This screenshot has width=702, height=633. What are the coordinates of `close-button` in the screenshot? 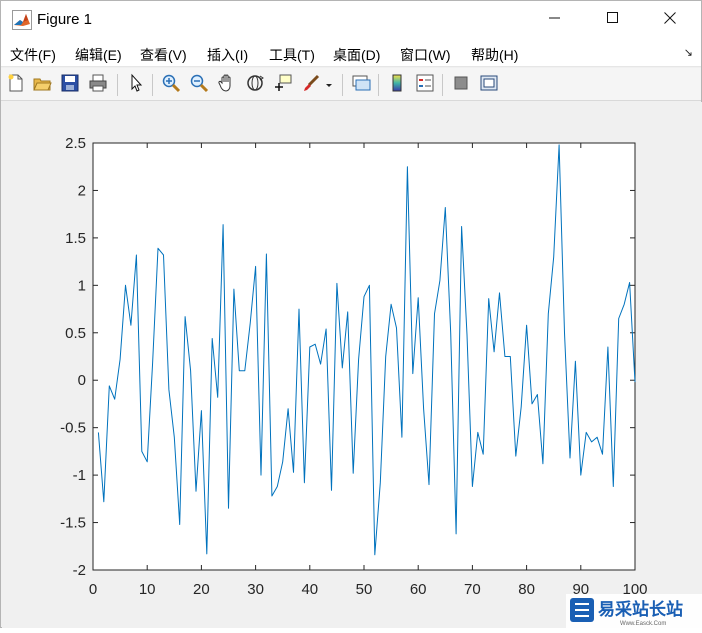 It's located at (670, 20).